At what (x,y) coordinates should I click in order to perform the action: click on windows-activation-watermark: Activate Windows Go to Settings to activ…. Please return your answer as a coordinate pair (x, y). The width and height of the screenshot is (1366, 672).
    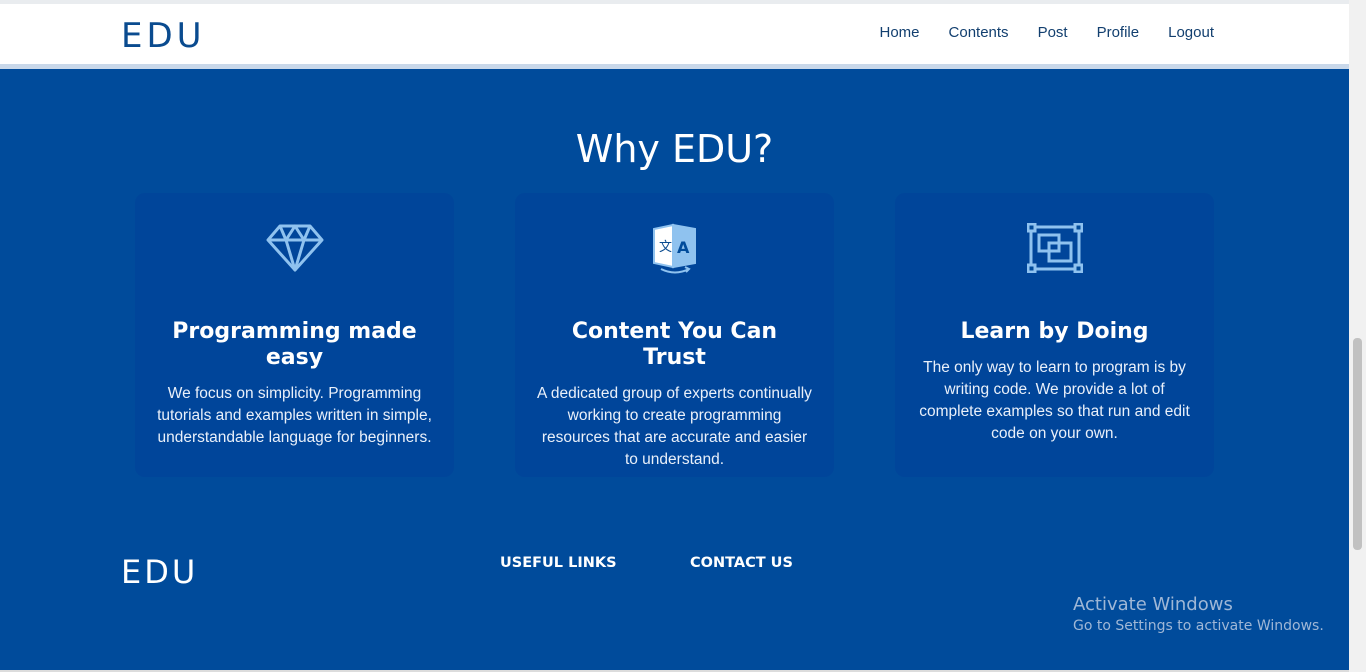
    Looking at the image, I should click on (1198, 614).